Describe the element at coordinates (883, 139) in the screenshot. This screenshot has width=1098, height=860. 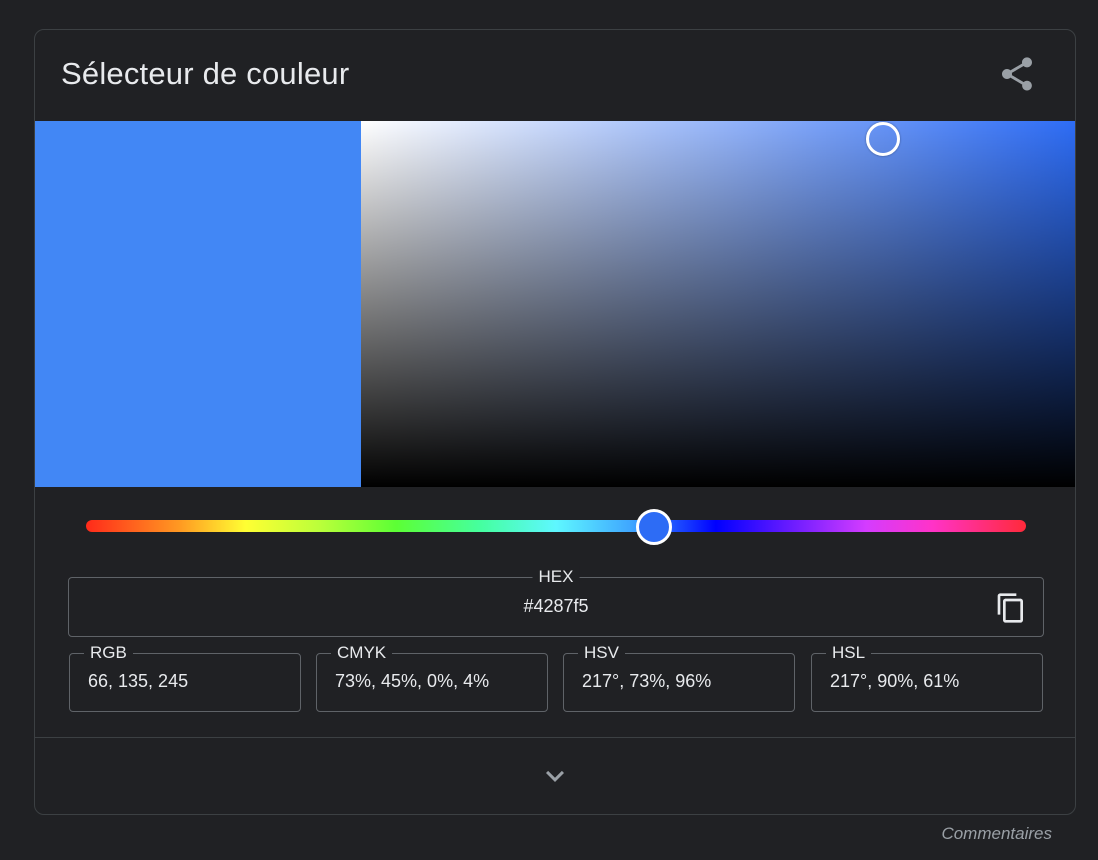
I see `saturation-value-handle` at that location.